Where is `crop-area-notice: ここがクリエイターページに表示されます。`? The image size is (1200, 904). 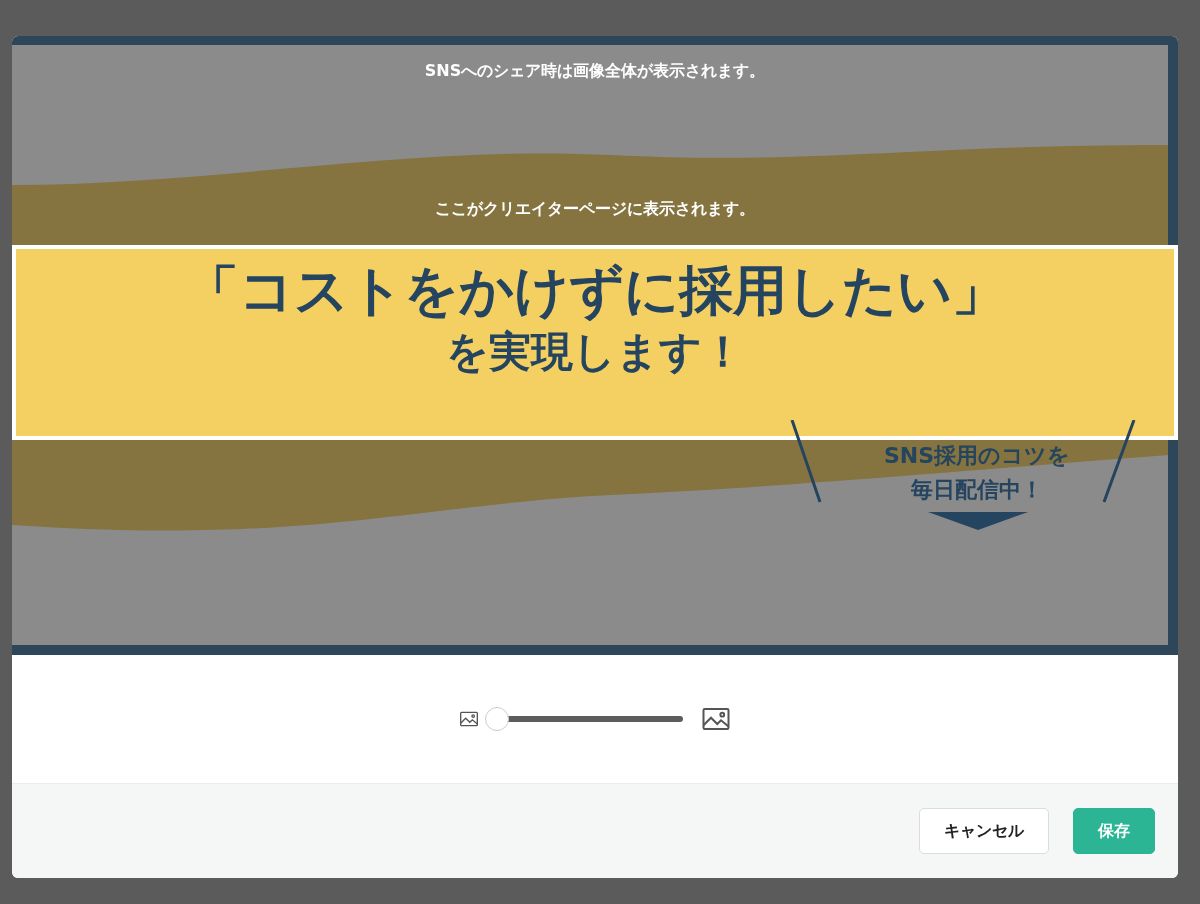
crop-area-notice: ここがクリエイターページに表示されます。 is located at coordinates (595, 208).